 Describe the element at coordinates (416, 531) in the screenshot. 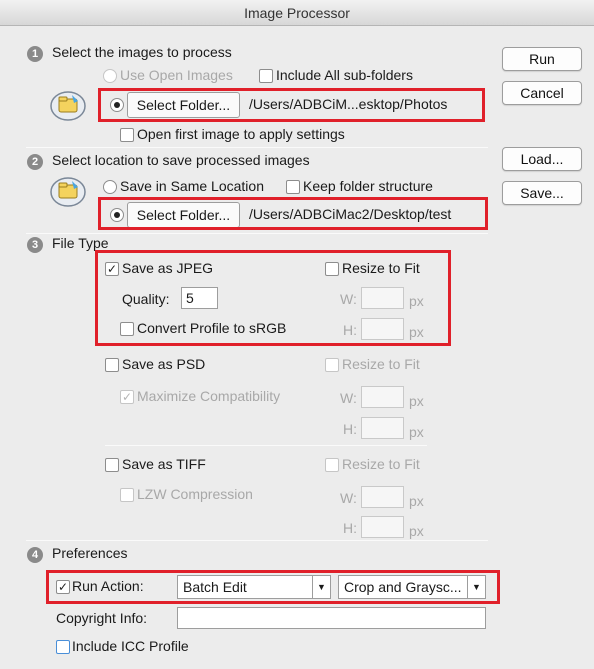

I see `tiff-height-unit: px` at that location.